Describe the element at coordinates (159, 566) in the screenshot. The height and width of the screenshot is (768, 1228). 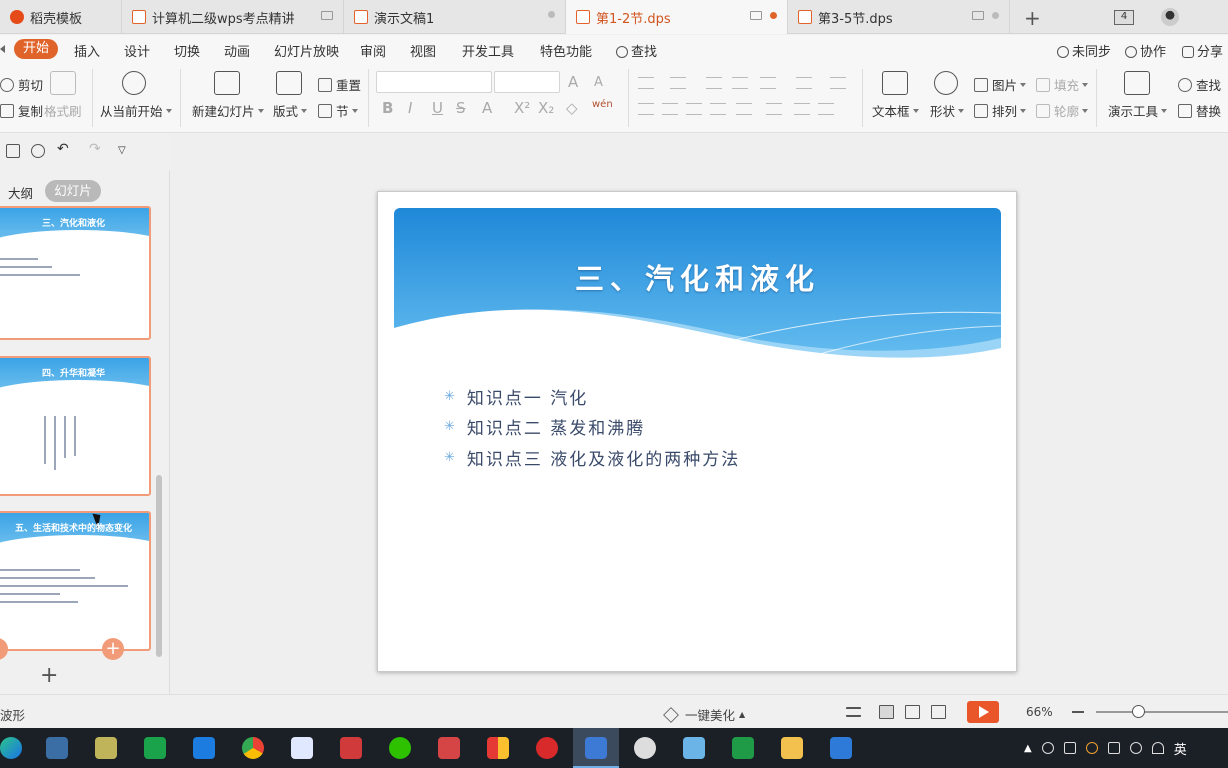
I see `panel-scrollbar` at that location.